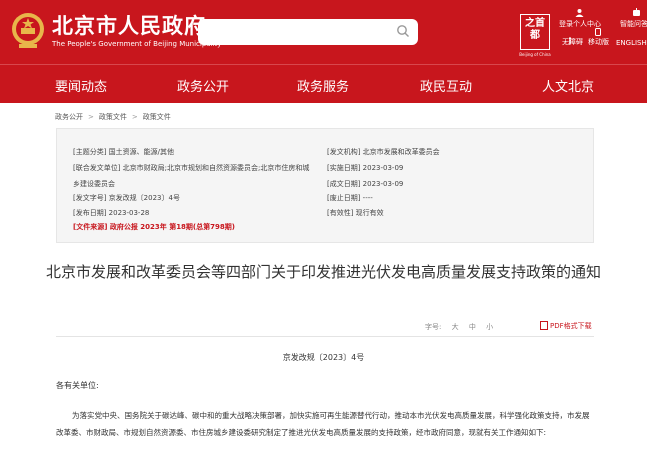 The height and width of the screenshot is (469, 647). I want to click on article-title: 北京市发展和改革委员会等四部门关于印发推进光伏发电高质量发展支持政策的通知, so click(323, 272).